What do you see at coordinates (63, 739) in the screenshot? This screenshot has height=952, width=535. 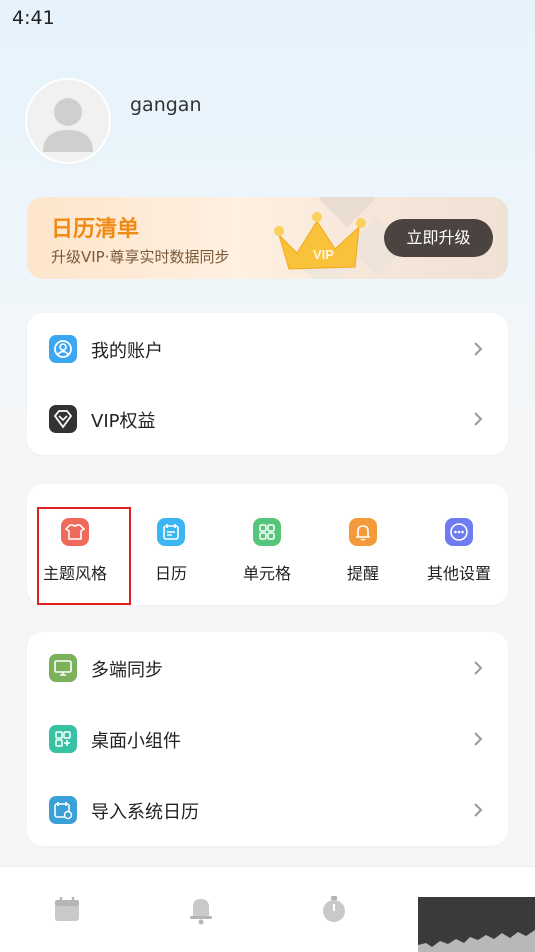 I see `widget-icon` at bounding box center [63, 739].